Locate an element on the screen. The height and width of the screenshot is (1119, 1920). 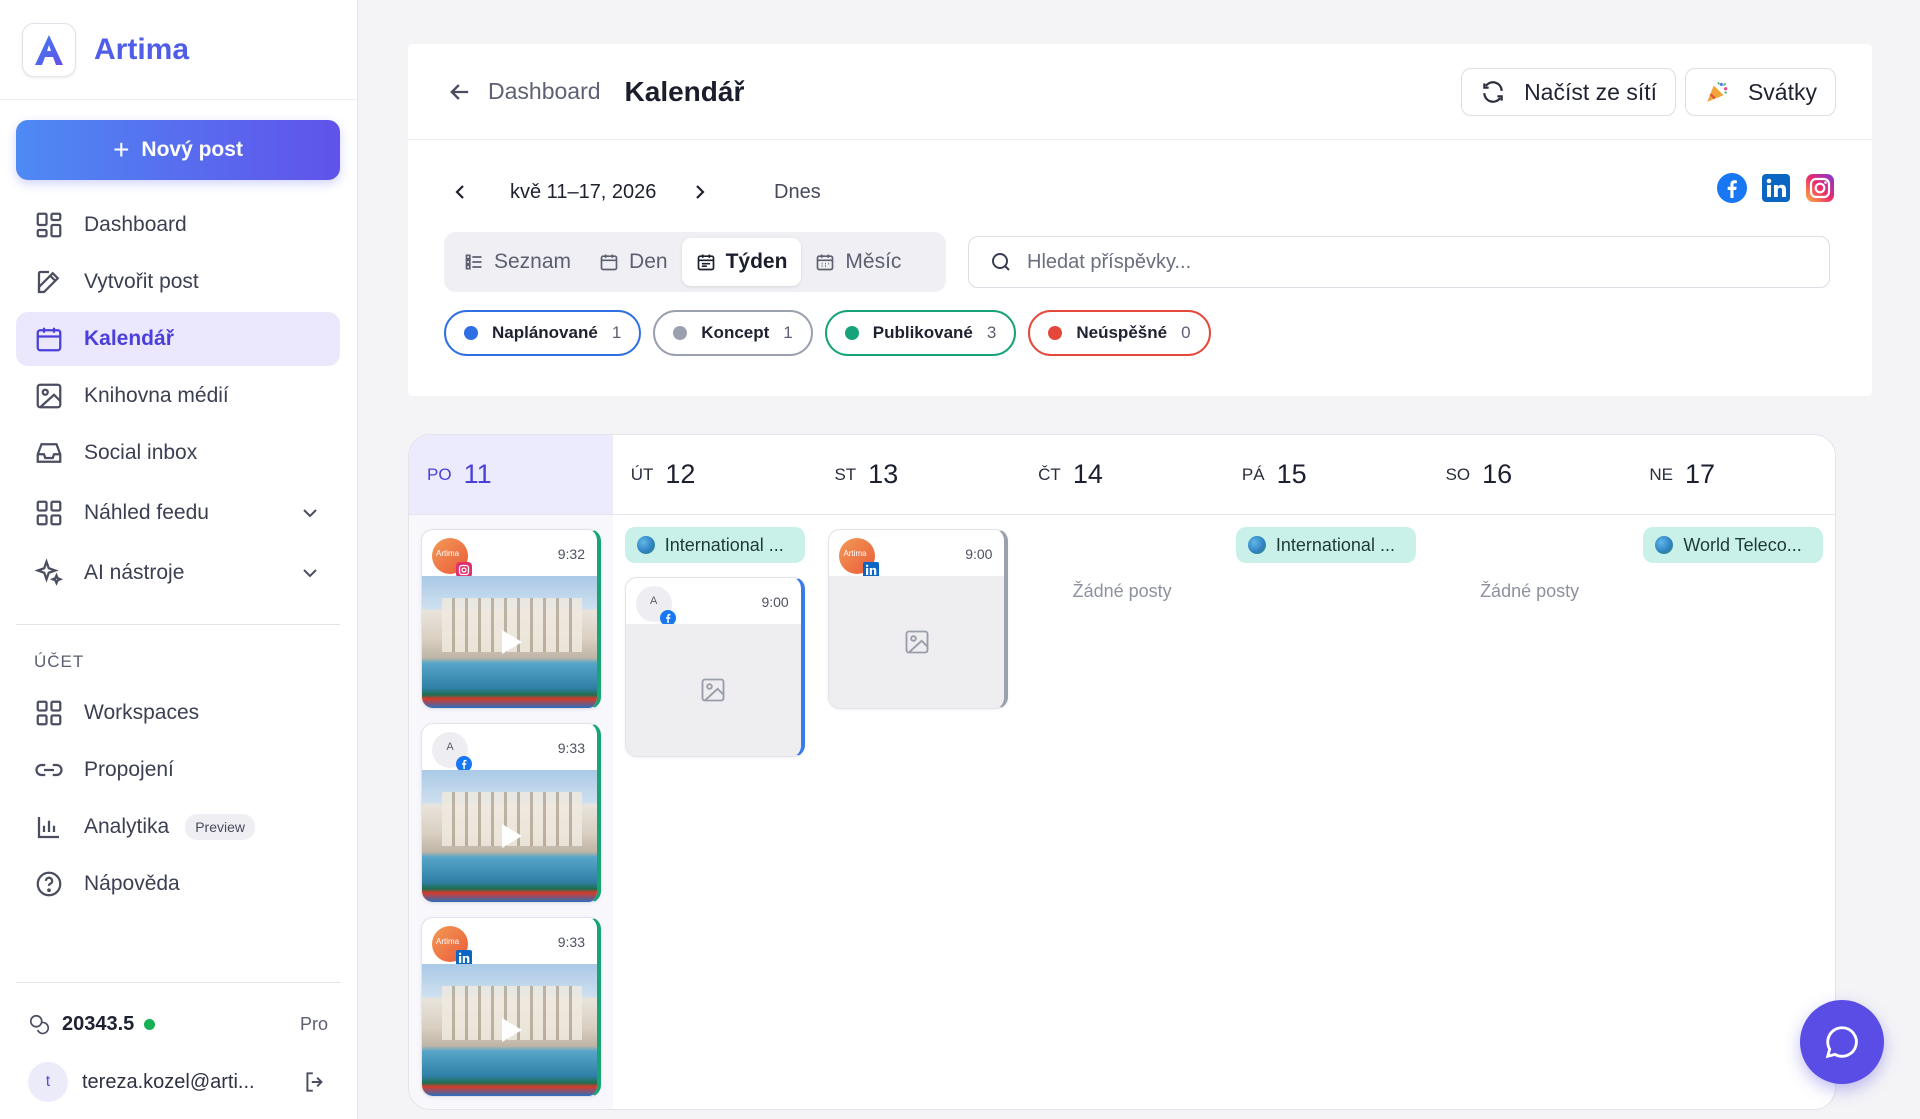
day-date: 13 is located at coordinates (883, 474).